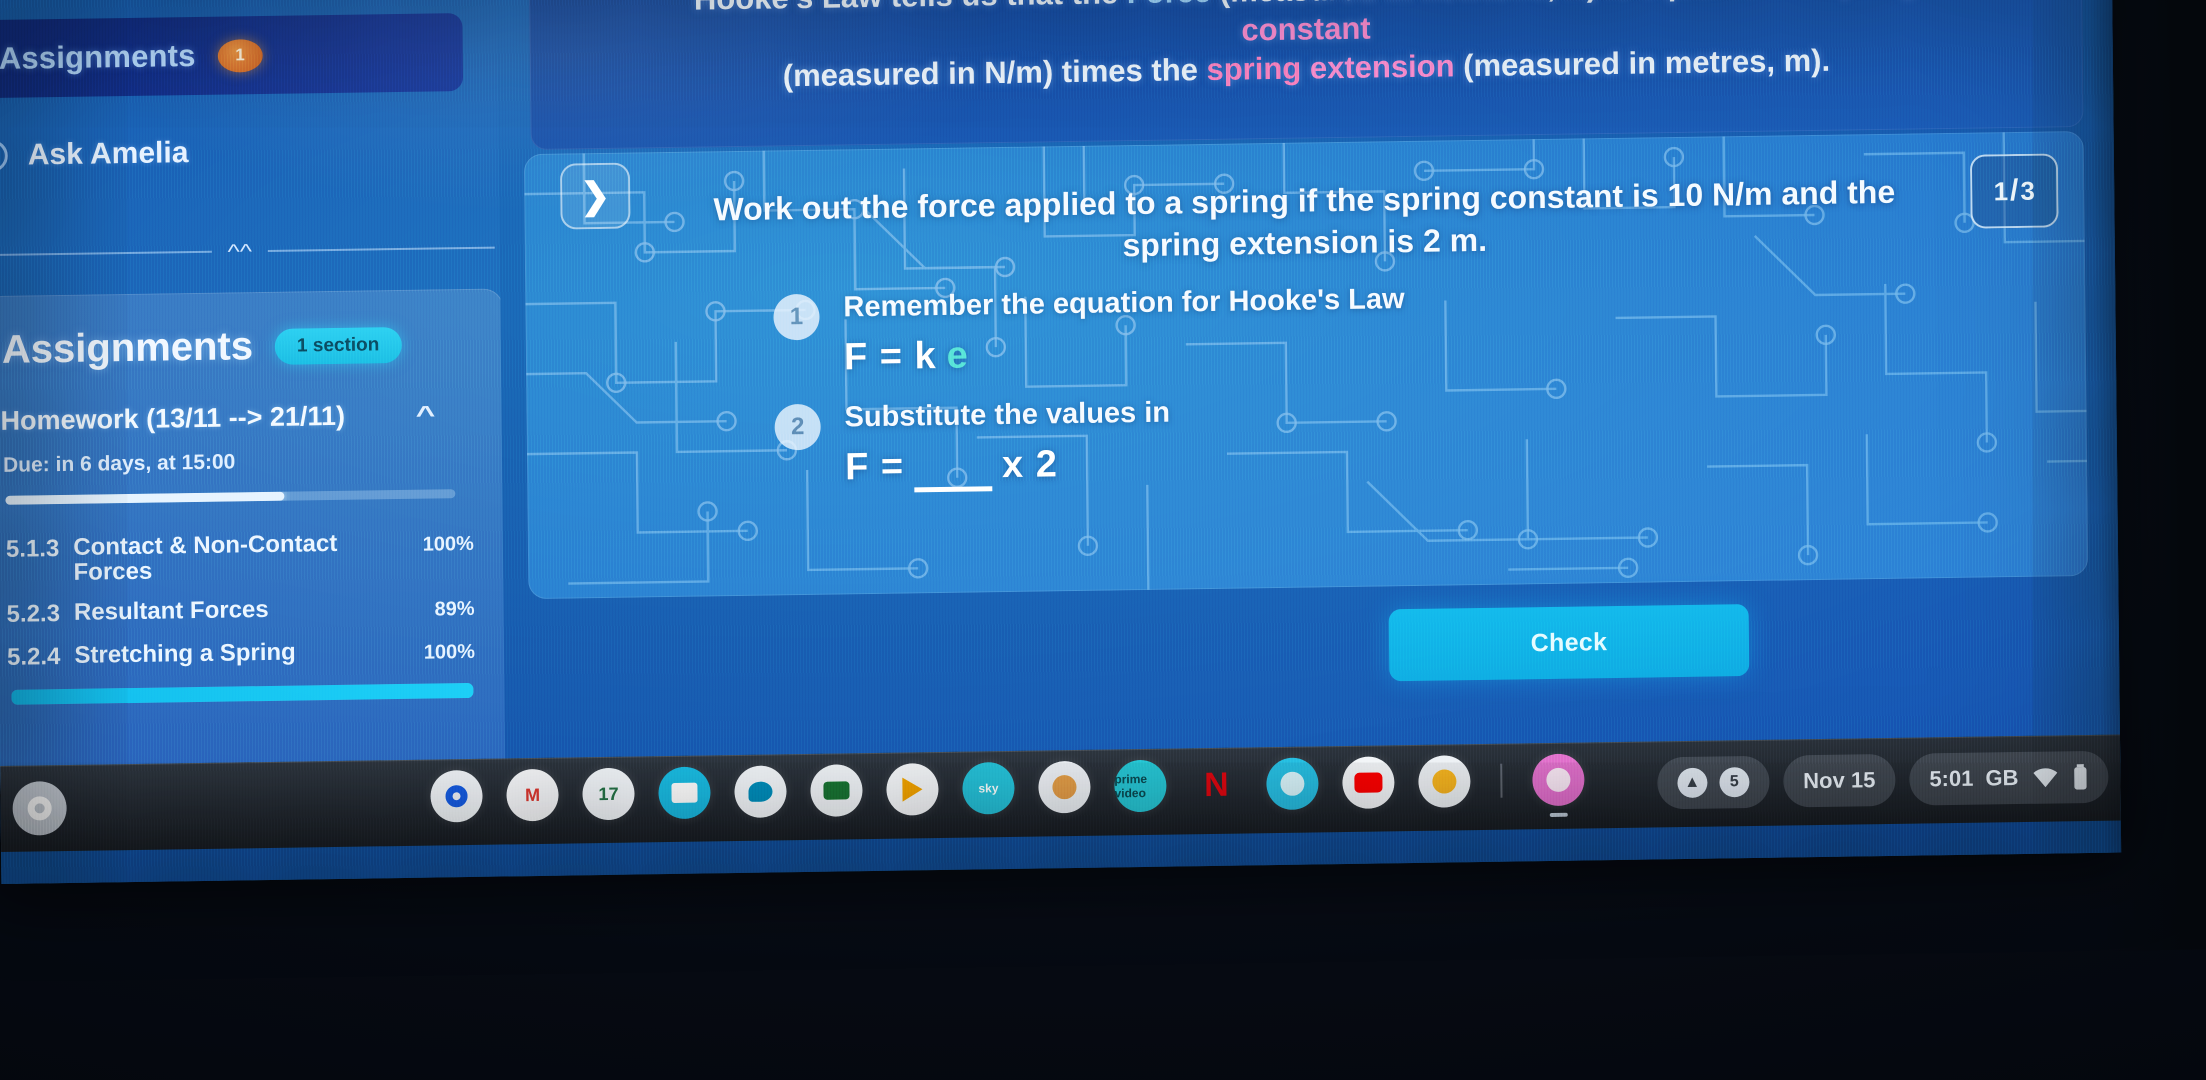  I want to click on launcher-circle-icon, so click(39, 808).